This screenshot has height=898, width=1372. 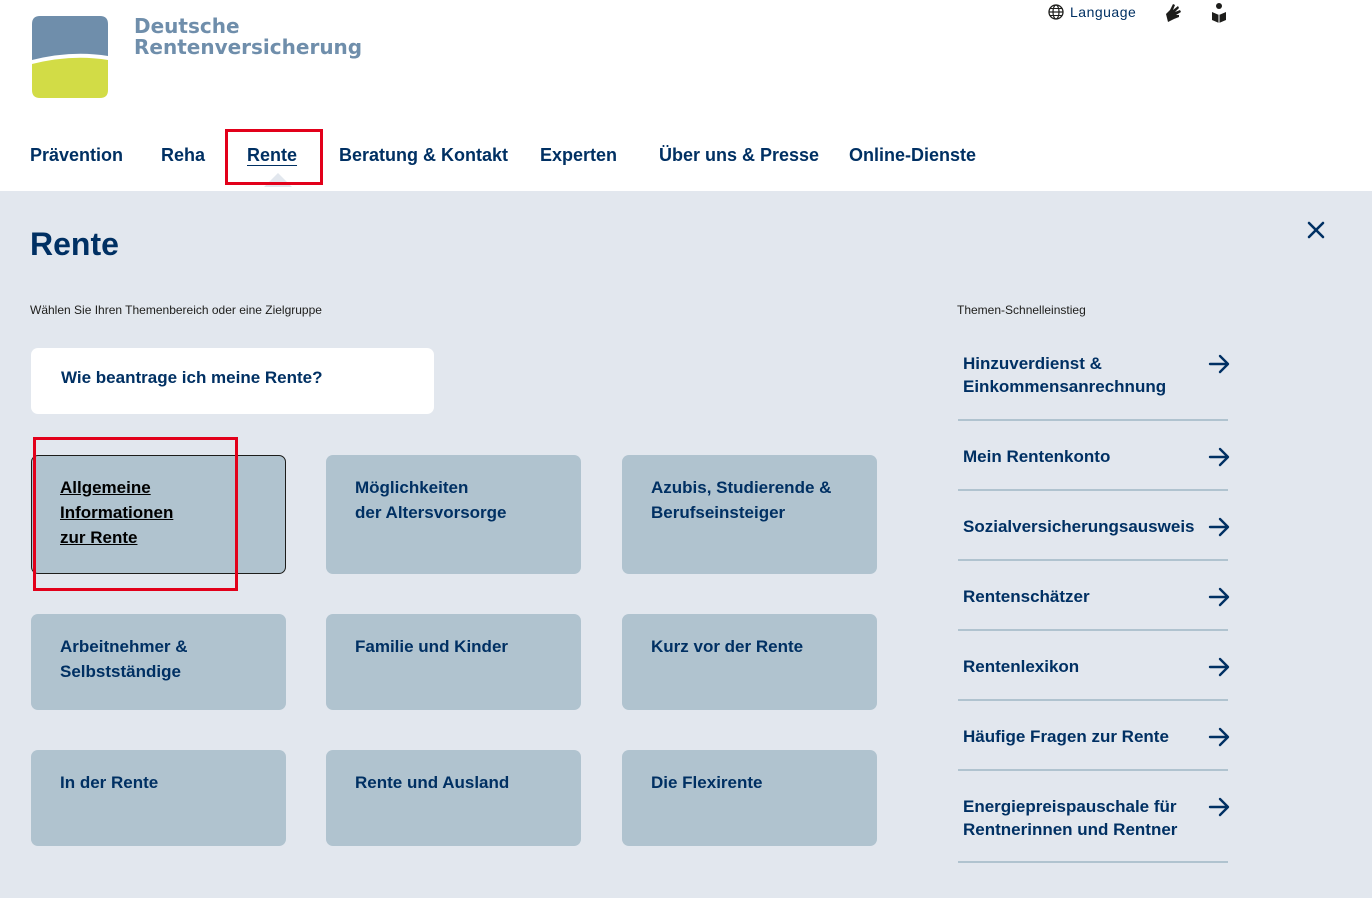 What do you see at coordinates (248, 47) in the screenshot?
I see `brand-line2: Rentenversicherung` at bounding box center [248, 47].